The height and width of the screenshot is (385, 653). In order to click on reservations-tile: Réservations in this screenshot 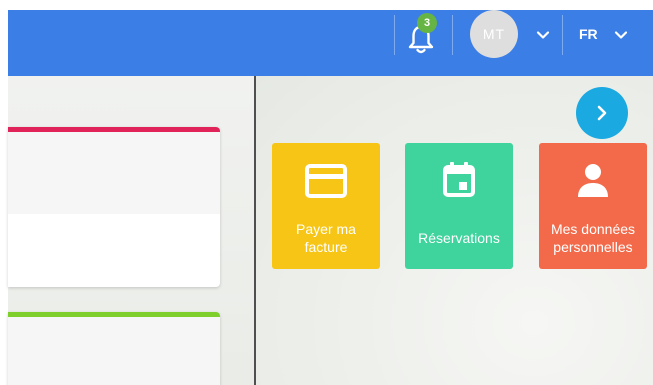, I will do `click(459, 206)`.